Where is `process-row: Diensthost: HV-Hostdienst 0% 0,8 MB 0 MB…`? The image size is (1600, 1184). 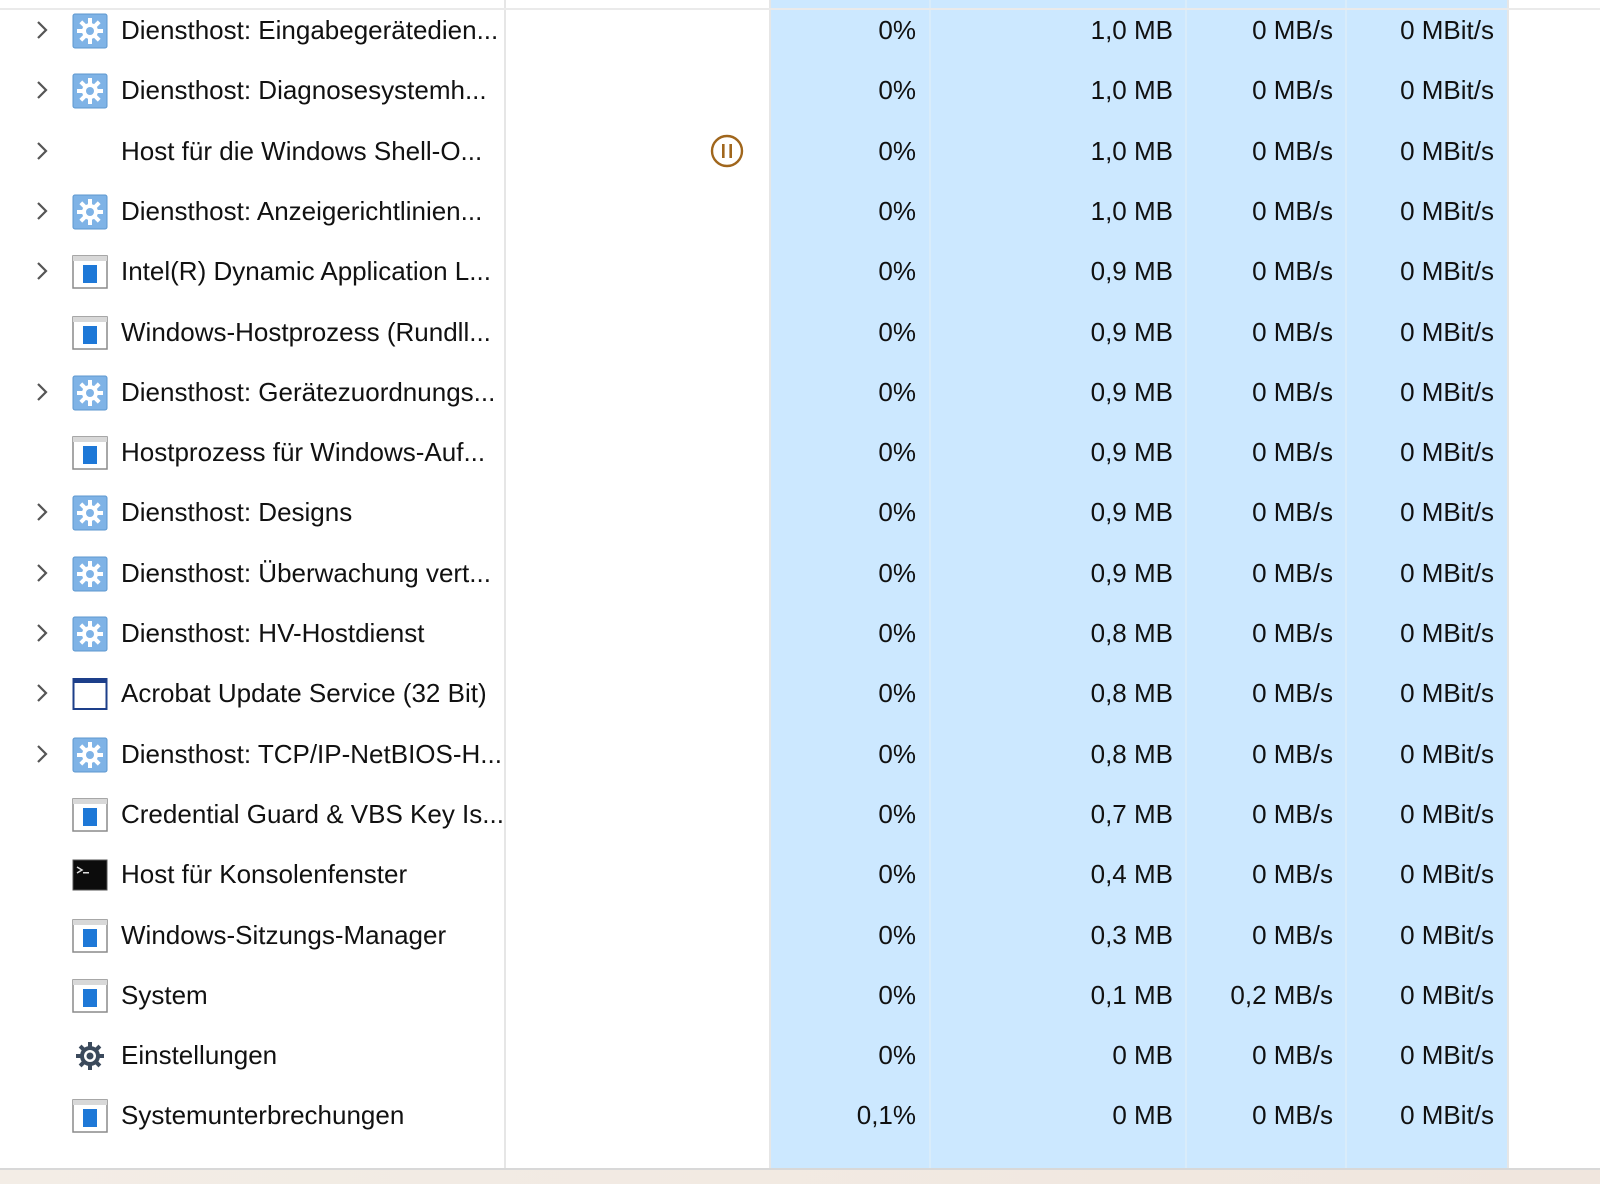 process-row: Diensthost: HV-Hostdienst 0% 0,8 MB 0 MB… is located at coordinates (800, 634).